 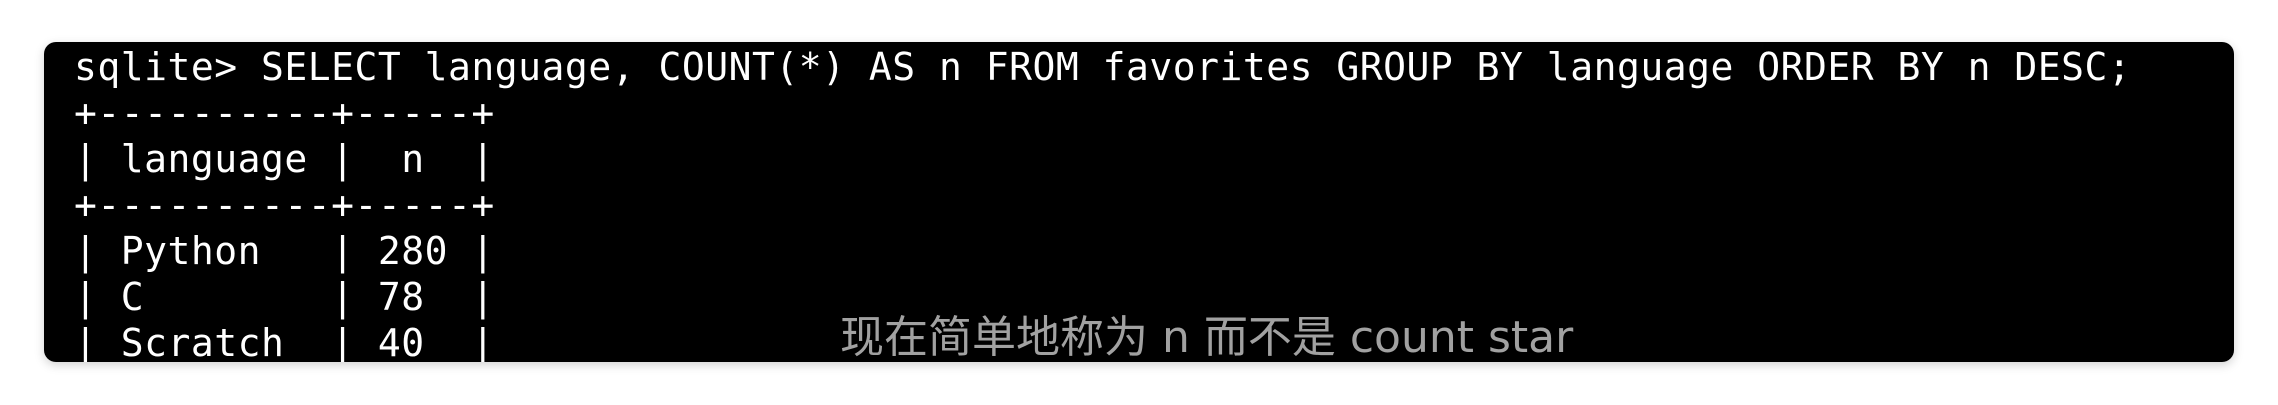 I want to click on video-subtitle: 现在简单地称为 n 而不是 count star, so click(x=1207, y=337).